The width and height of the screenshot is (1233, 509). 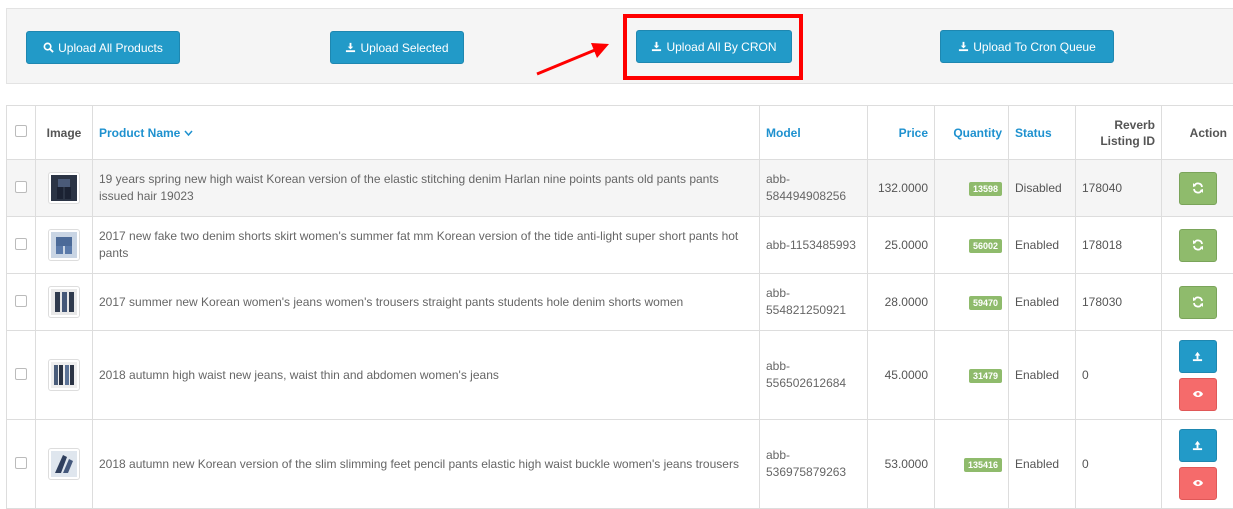 I want to click on header-price: Price, so click(x=901, y=133).